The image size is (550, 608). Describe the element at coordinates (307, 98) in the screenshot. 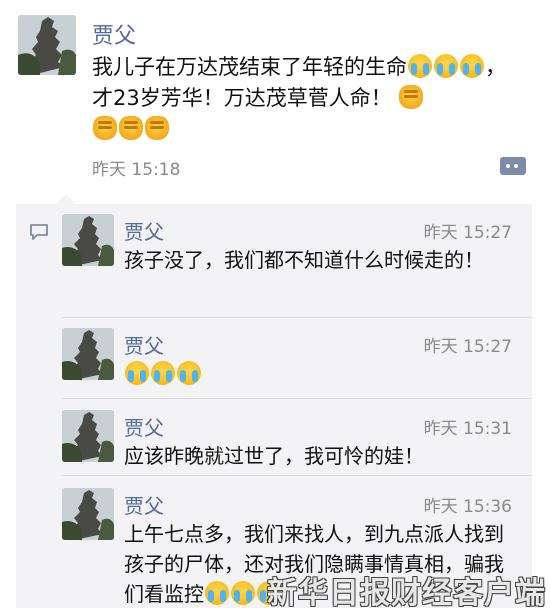

I see `post-text: 我儿子在万达茂结束了年轻的生命 ，才23岁芳华！万达茂草菅人命！` at that location.